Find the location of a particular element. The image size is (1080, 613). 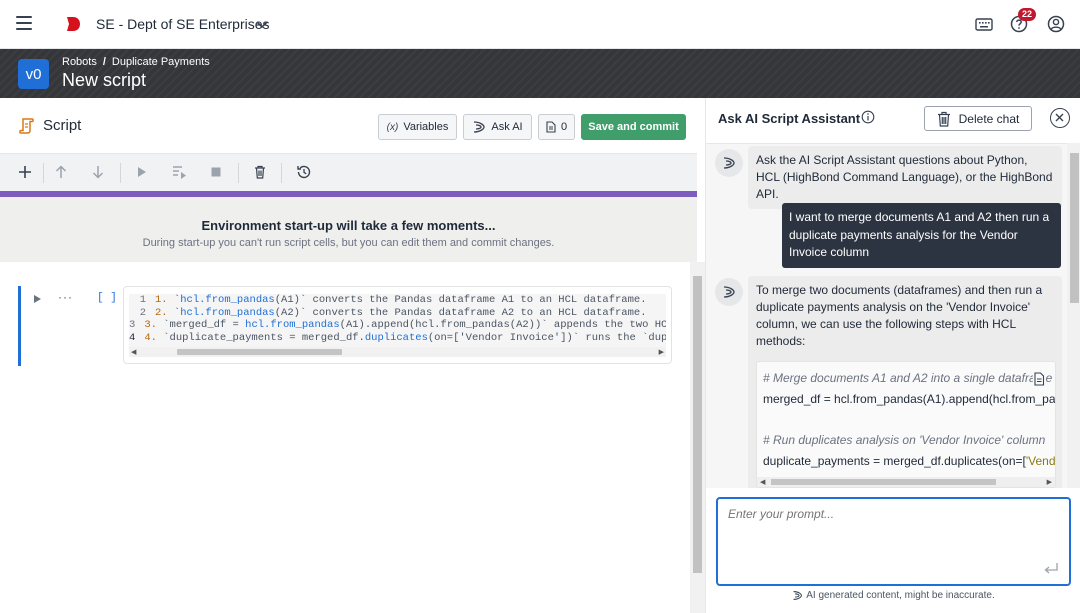

line-number: 1 is located at coordinates (142, 300).